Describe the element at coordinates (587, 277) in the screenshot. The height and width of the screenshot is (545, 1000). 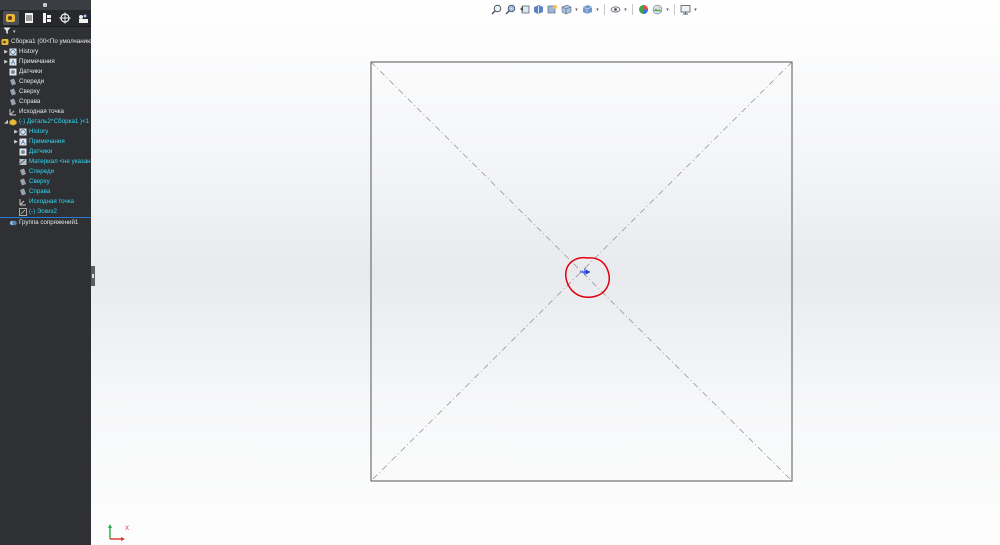
I see `highlight-annotation-circle` at that location.